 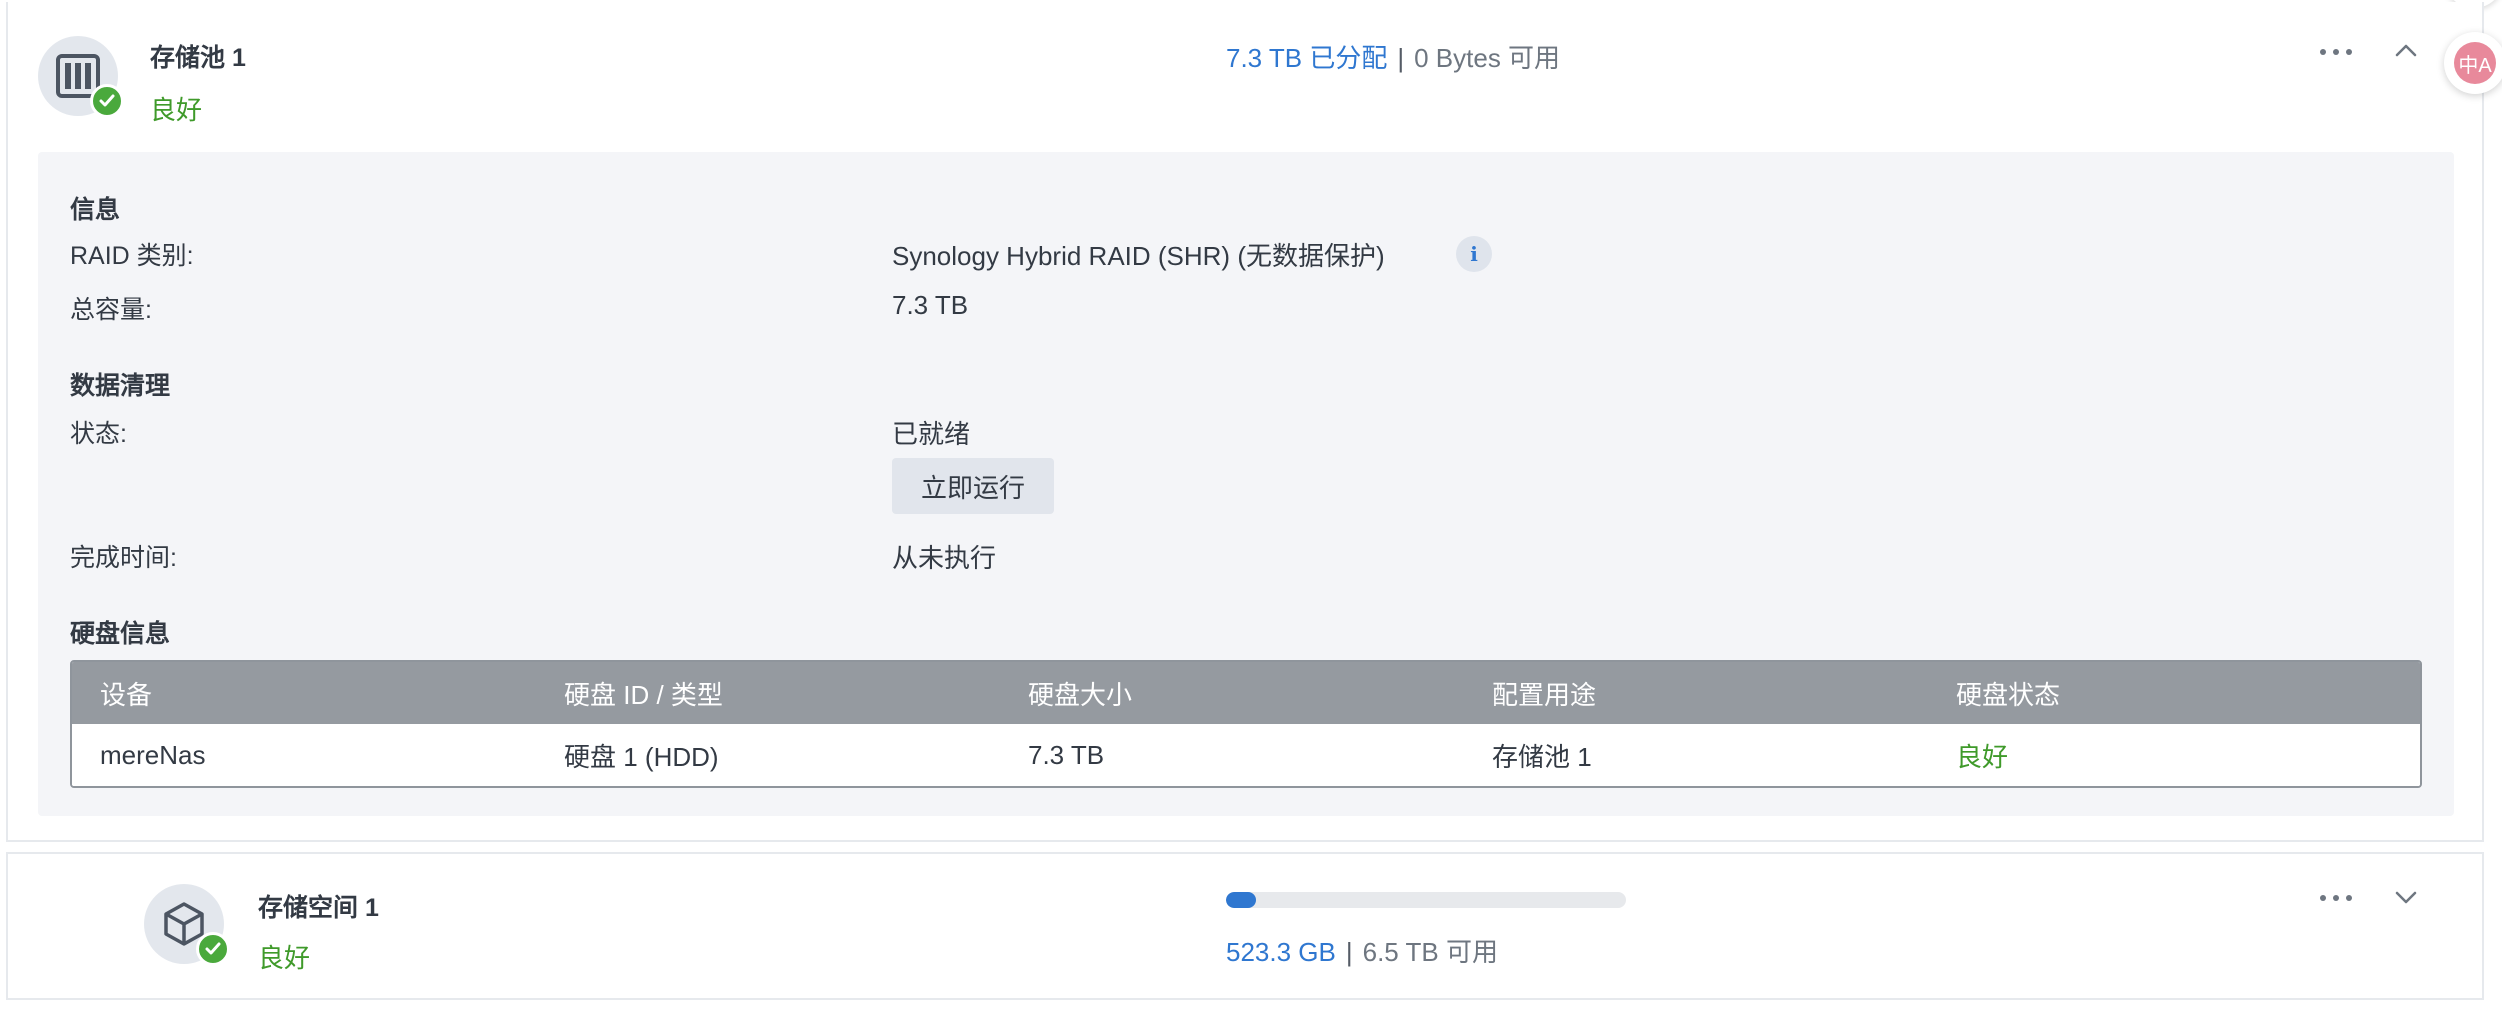 I want to click on expand-button, so click(x=2406, y=898).